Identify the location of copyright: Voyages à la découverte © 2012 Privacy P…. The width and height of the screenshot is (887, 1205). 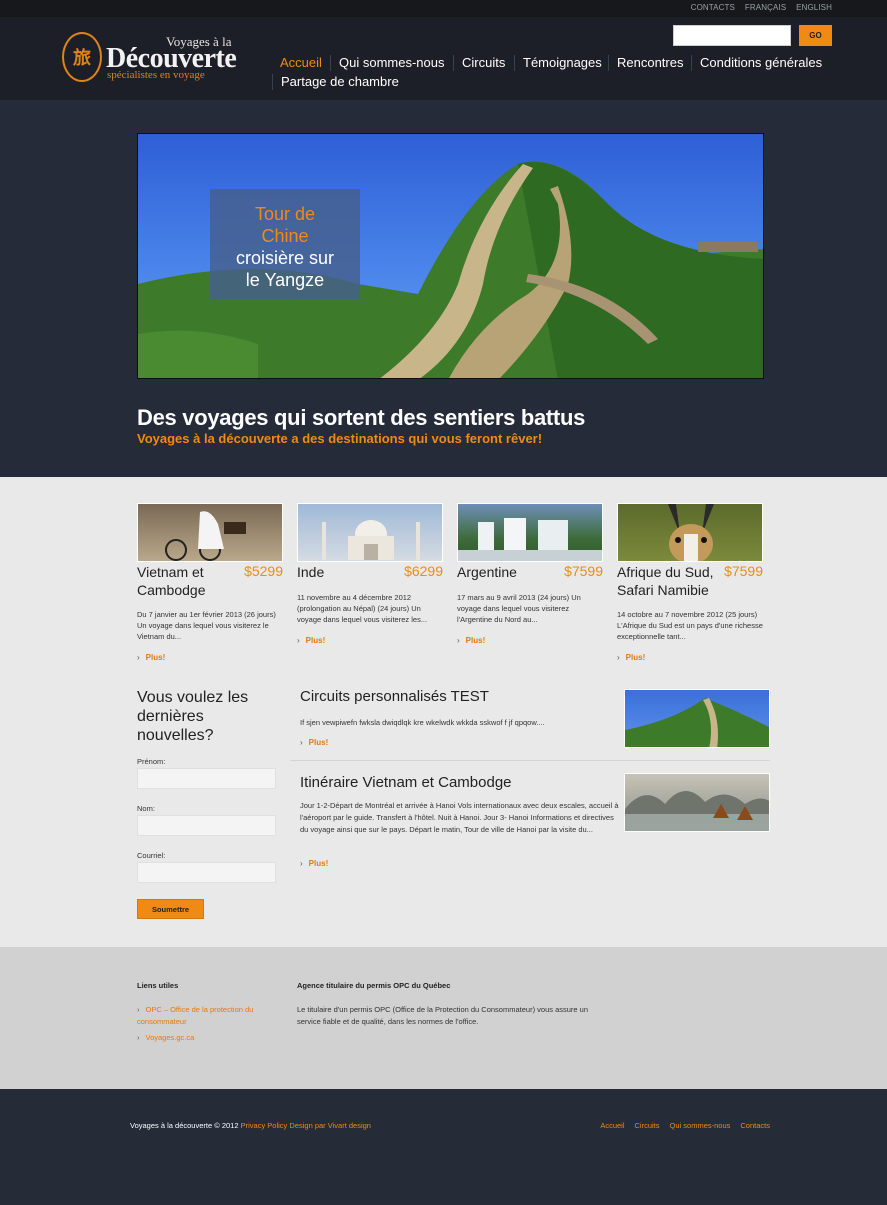
(250, 1125).